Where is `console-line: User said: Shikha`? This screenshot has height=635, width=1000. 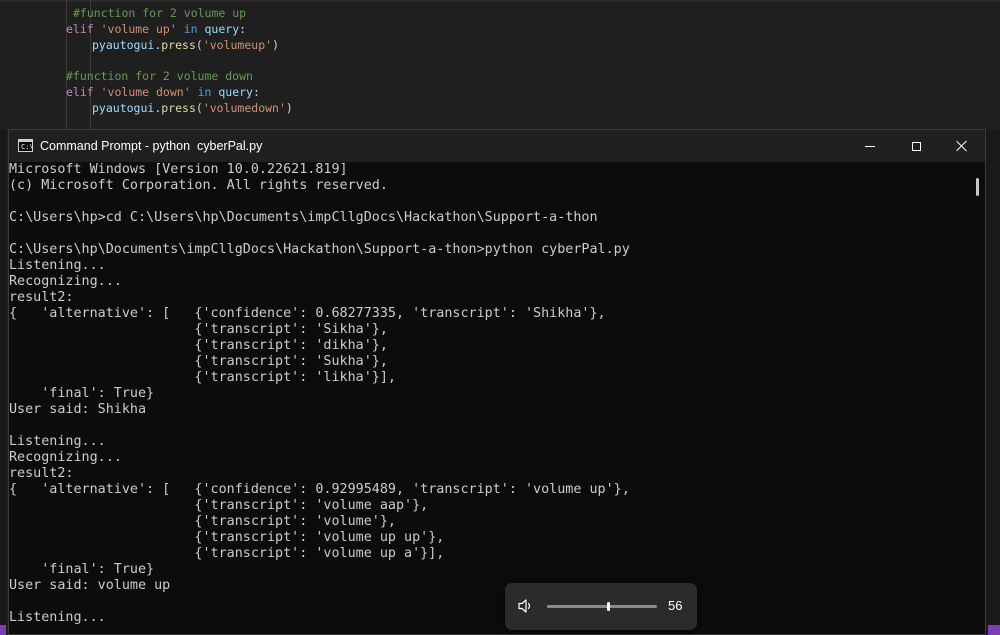
console-line: User said: Shikha is located at coordinates (78, 409).